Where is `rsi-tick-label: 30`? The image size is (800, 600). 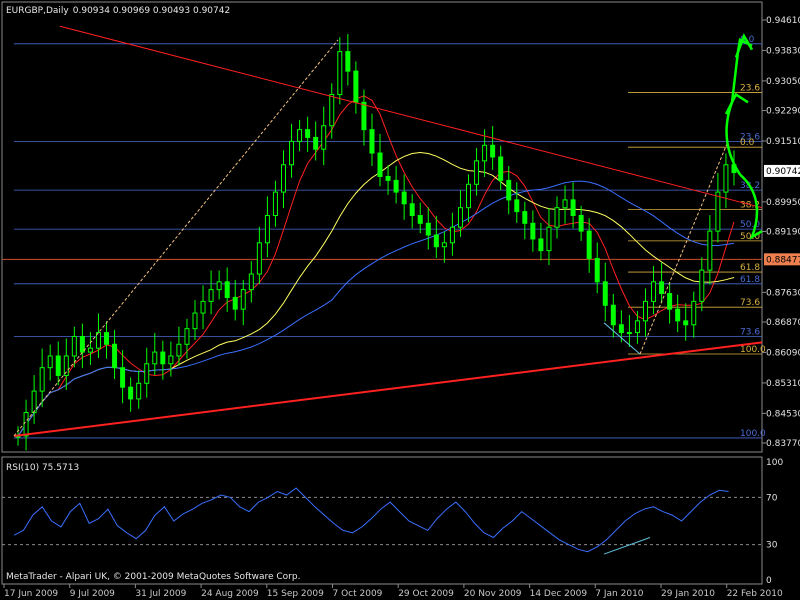
rsi-tick-label: 30 is located at coordinates (772, 546).